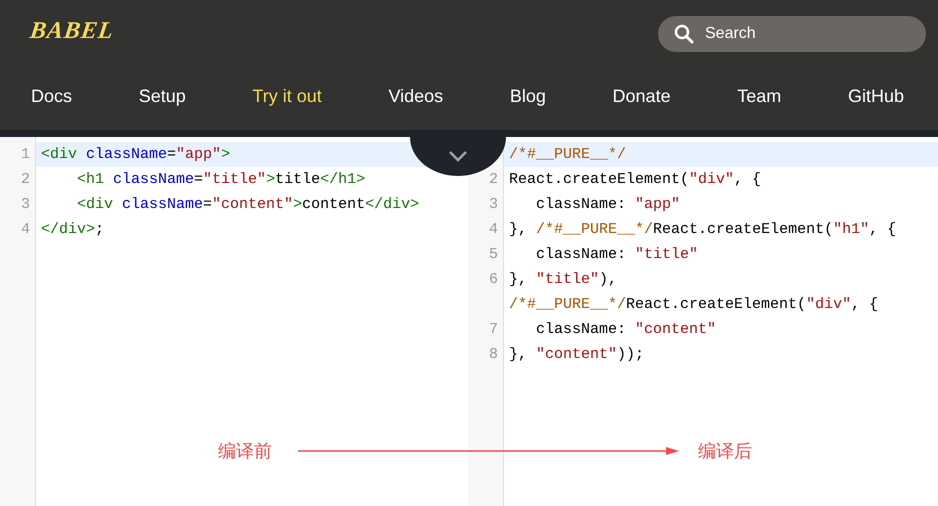 The width and height of the screenshot is (938, 506). What do you see at coordinates (792, 34) in the screenshot?
I see `search-field: Search` at bounding box center [792, 34].